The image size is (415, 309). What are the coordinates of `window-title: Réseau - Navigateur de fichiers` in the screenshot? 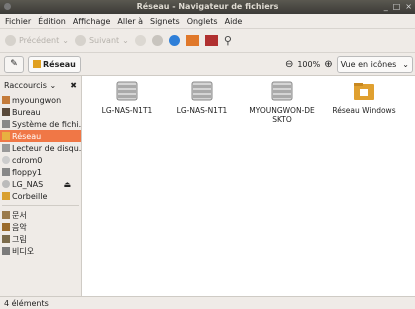 It's located at (207, 6).